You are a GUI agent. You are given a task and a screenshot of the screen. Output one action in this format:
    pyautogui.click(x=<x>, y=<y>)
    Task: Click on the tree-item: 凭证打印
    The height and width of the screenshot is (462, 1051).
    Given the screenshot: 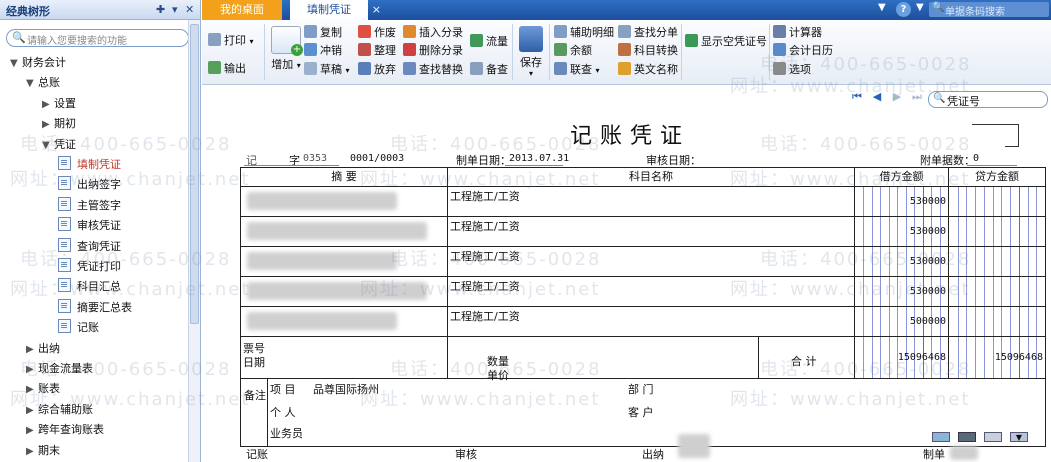 What is the action you would take?
    pyautogui.click(x=89, y=267)
    